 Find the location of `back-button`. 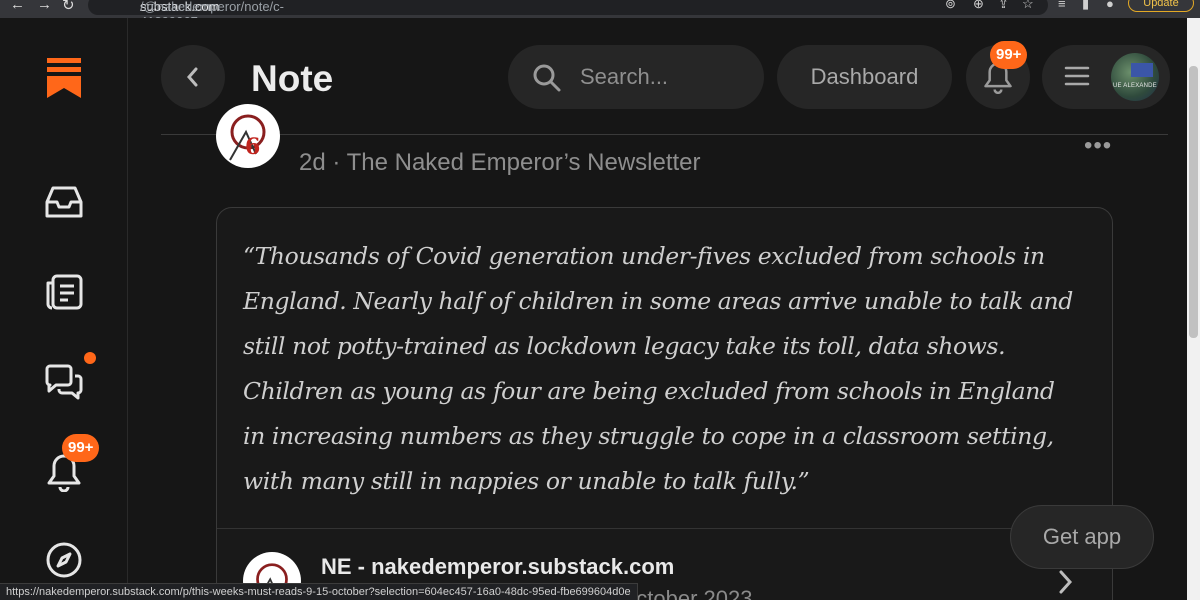

back-button is located at coordinates (193, 77).